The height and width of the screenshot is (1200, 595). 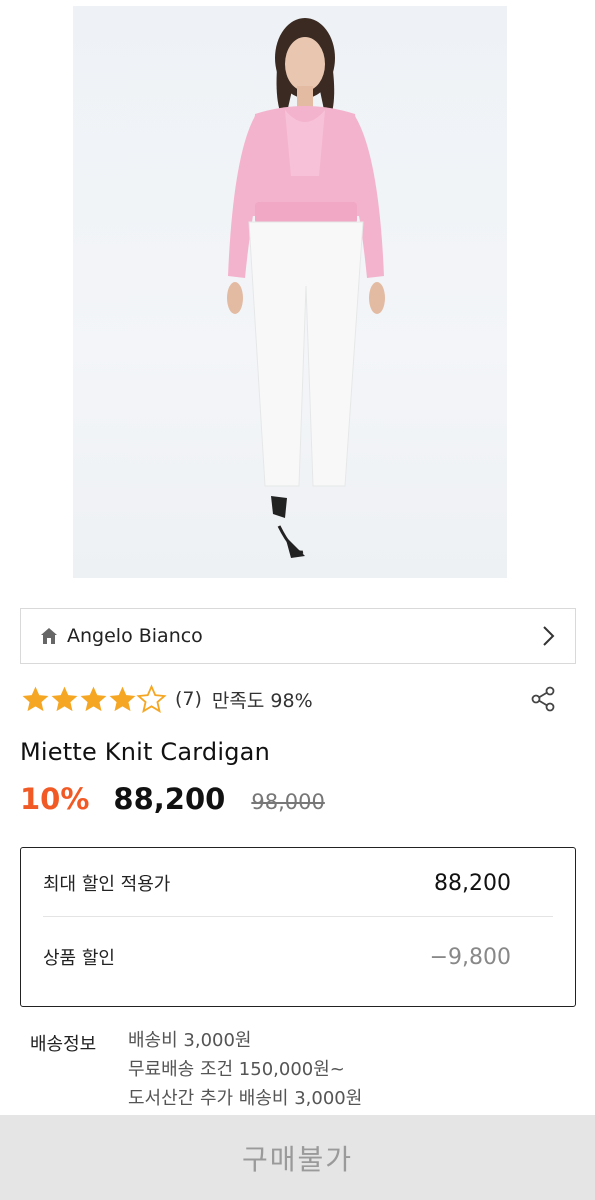 What do you see at coordinates (549, 636) in the screenshot?
I see `chevron-right-icon` at bounding box center [549, 636].